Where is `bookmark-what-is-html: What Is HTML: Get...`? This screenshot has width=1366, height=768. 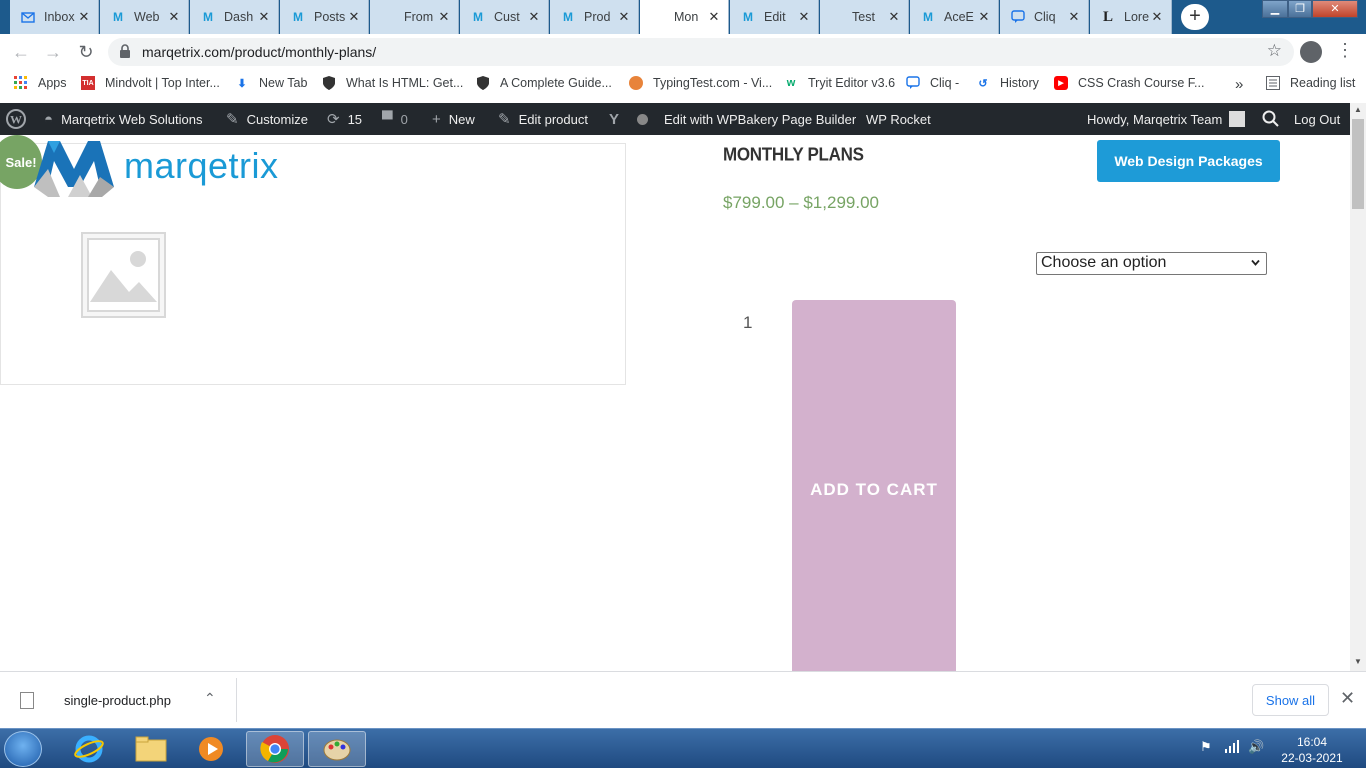
bookmark-what-is-html: What Is HTML: Get... is located at coordinates (392, 83).